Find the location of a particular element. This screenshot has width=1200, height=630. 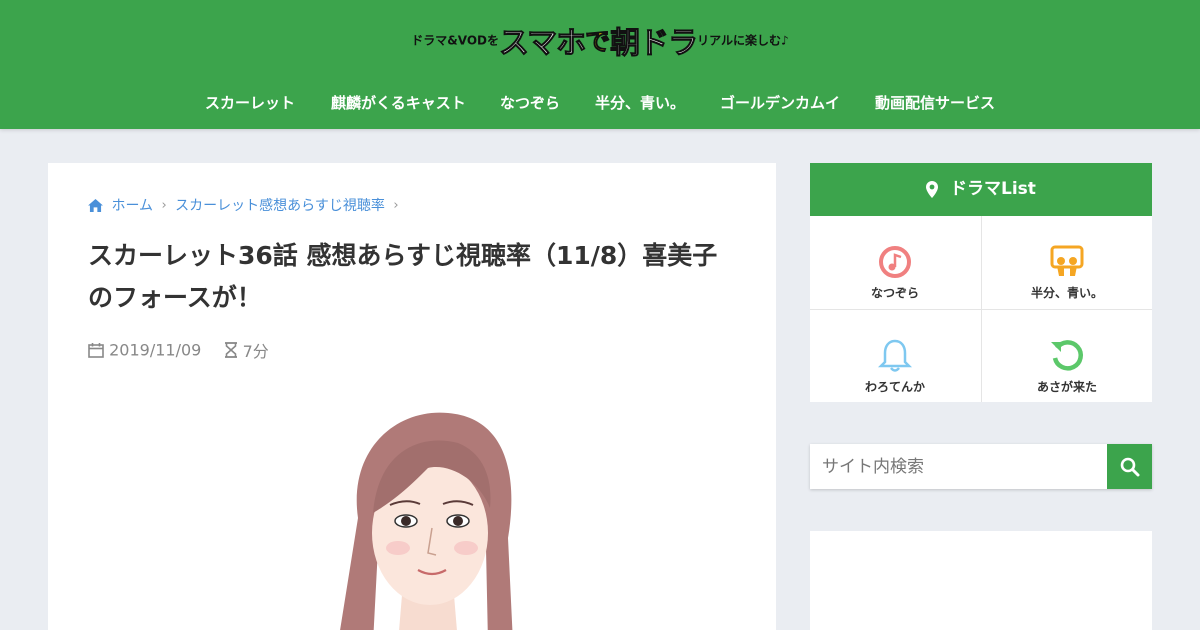

logo-main: スマホ is located at coordinates (543, 44).